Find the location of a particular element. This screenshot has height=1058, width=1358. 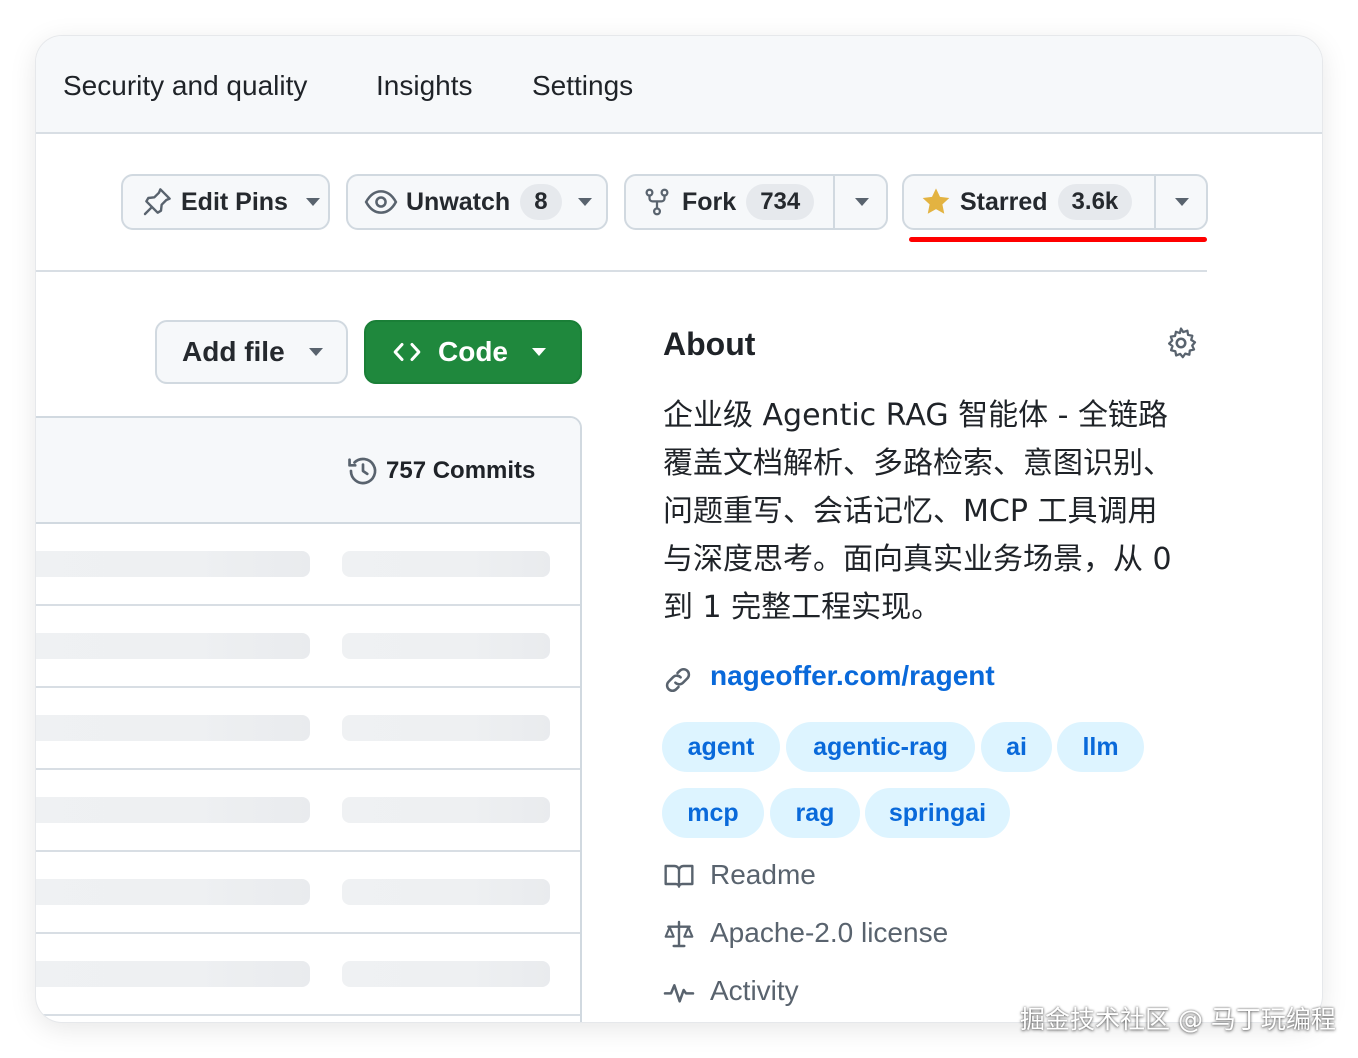

repo-nav: Security and quality Insights Settings is located at coordinates (679, 85).